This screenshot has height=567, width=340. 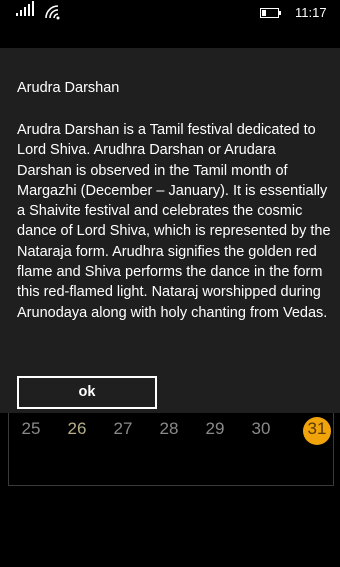 What do you see at coordinates (77, 429) in the screenshot?
I see `calendar-day: 26` at bounding box center [77, 429].